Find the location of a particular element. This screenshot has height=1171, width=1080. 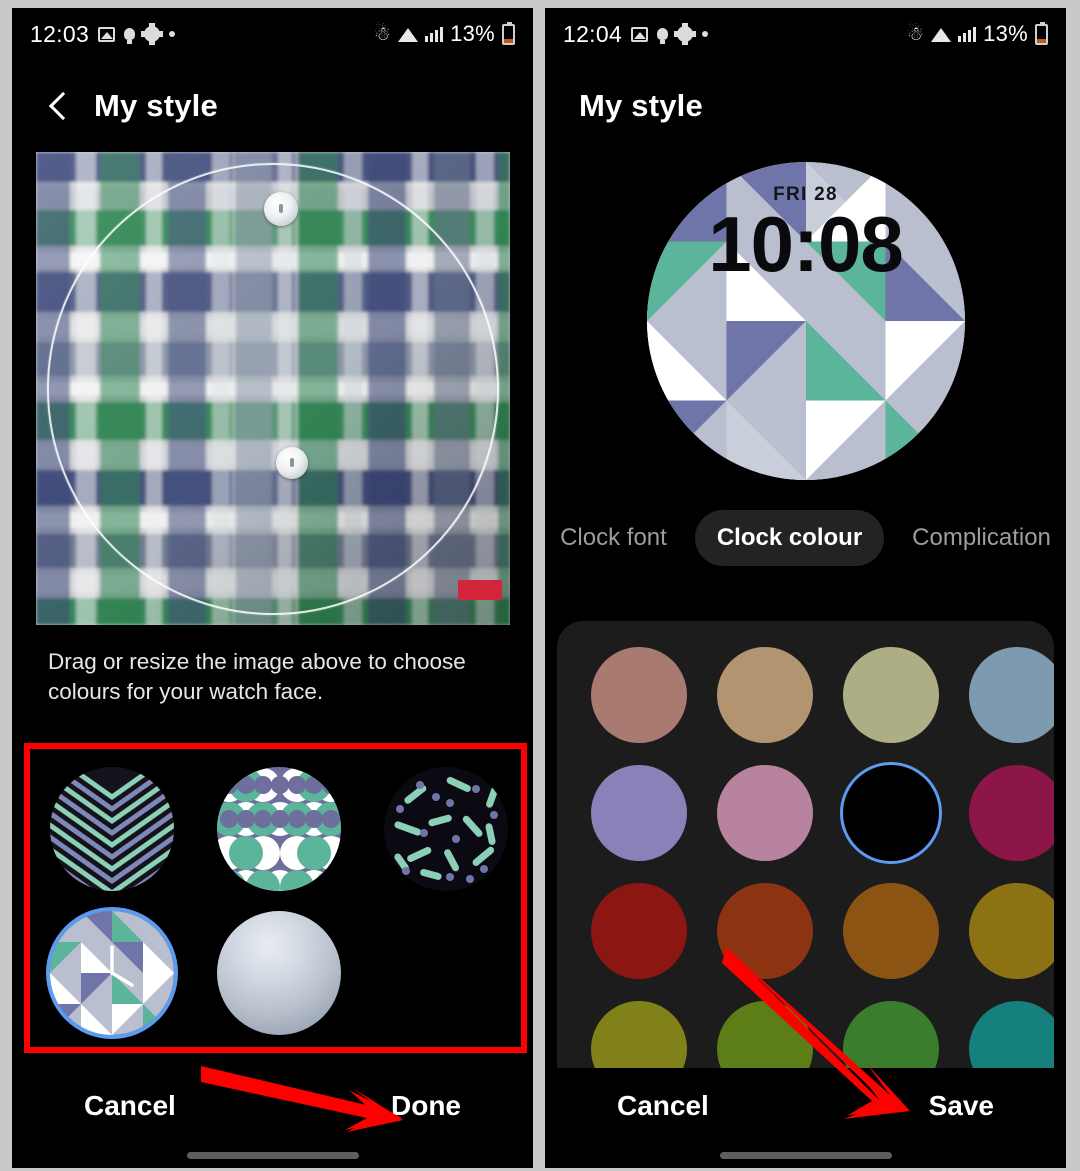

status-bar-left: 12:03 ☃ 13% is located at coordinates (272, 34).